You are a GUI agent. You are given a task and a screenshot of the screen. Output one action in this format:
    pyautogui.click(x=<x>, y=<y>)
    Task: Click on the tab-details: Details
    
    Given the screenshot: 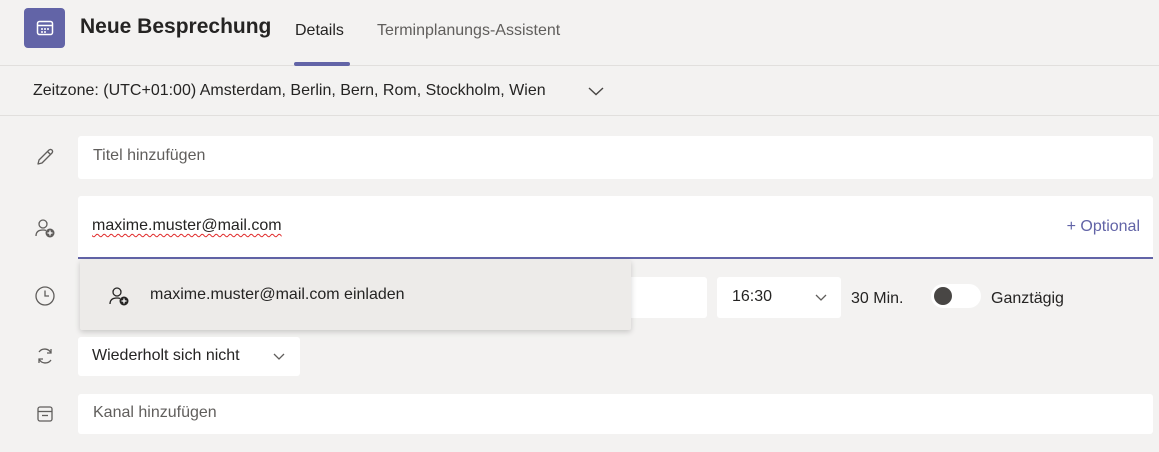 What is the action you would take?
    pyautogui.click(x=319, y=31)
    